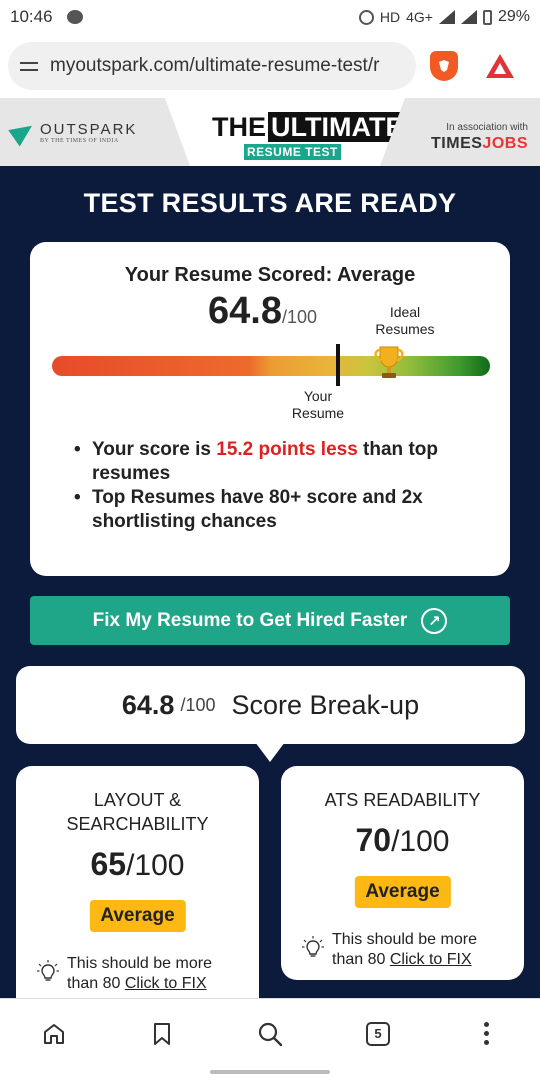  I want to click on breakup-pointer, so click(270, 752).